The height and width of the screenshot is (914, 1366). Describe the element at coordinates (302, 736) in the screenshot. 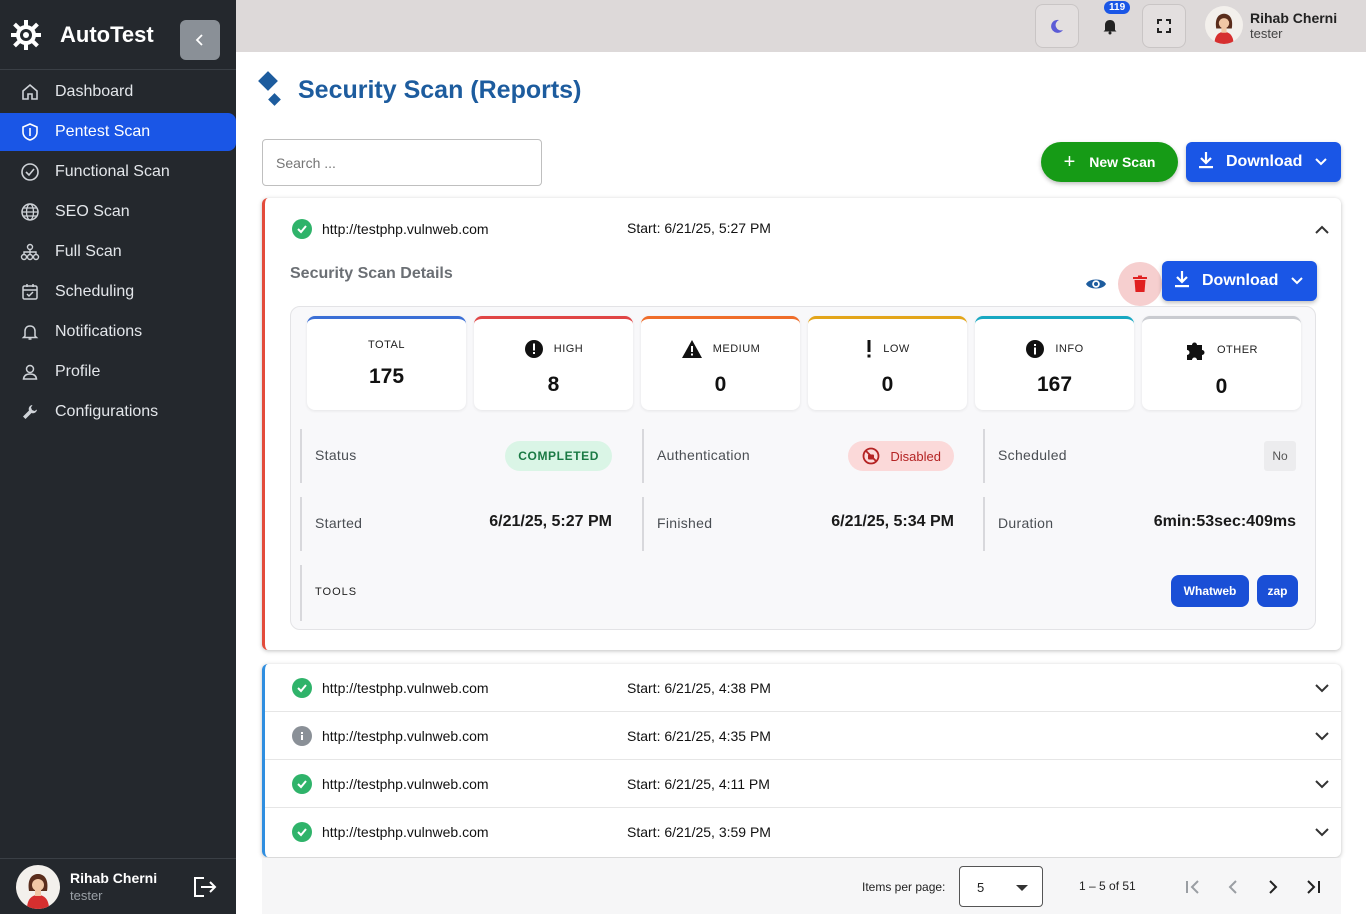

I see `info-status-icon` at that location.